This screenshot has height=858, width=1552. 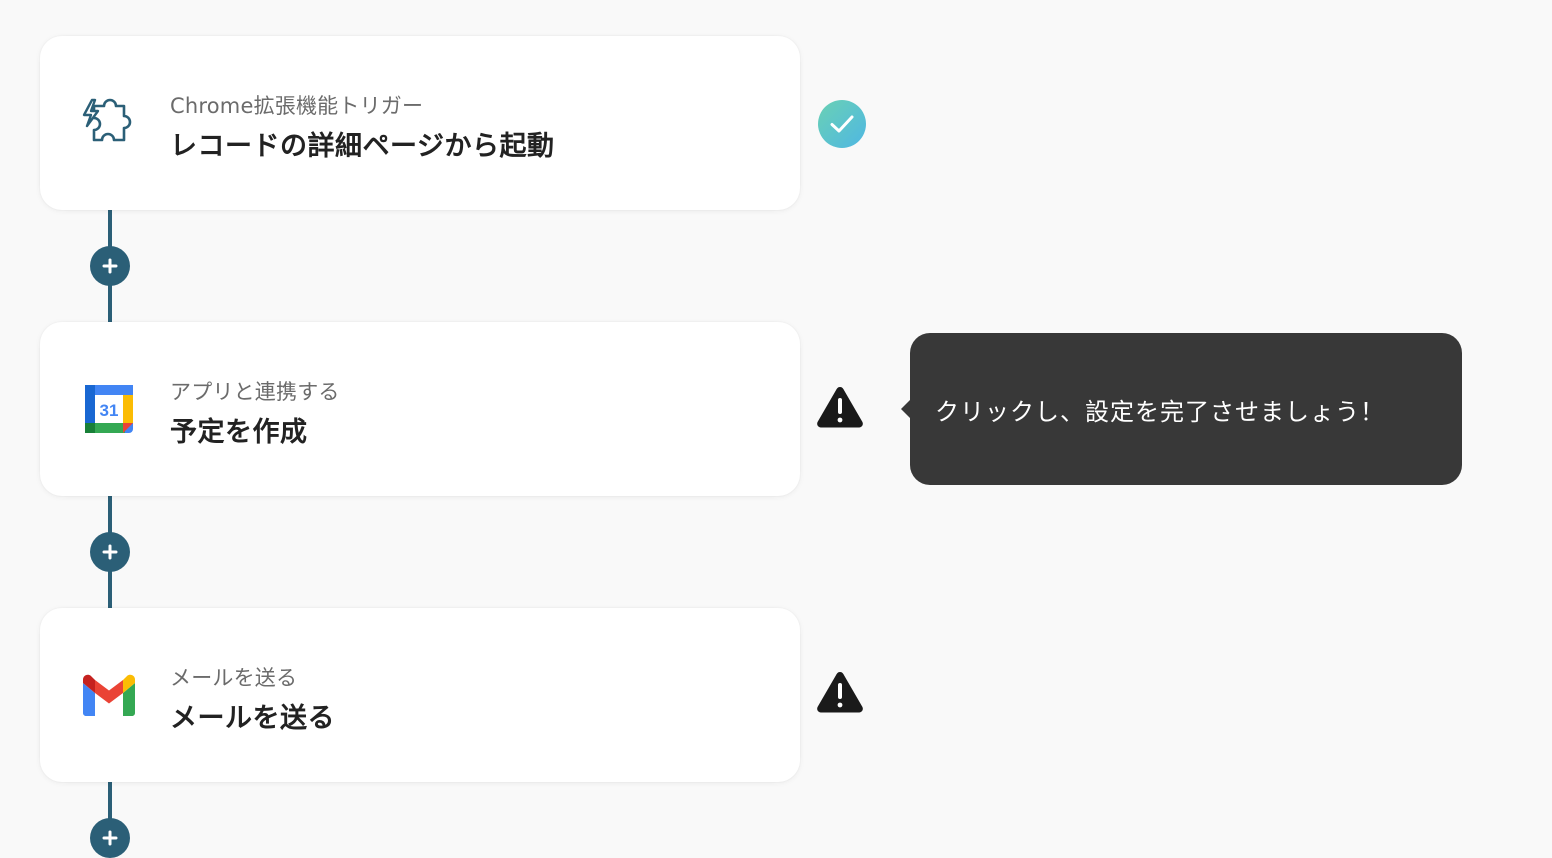 What do you see at coordinates (109, 695) in the screenshot?
I see `gmail-icon` at bounding box center [109, 695].